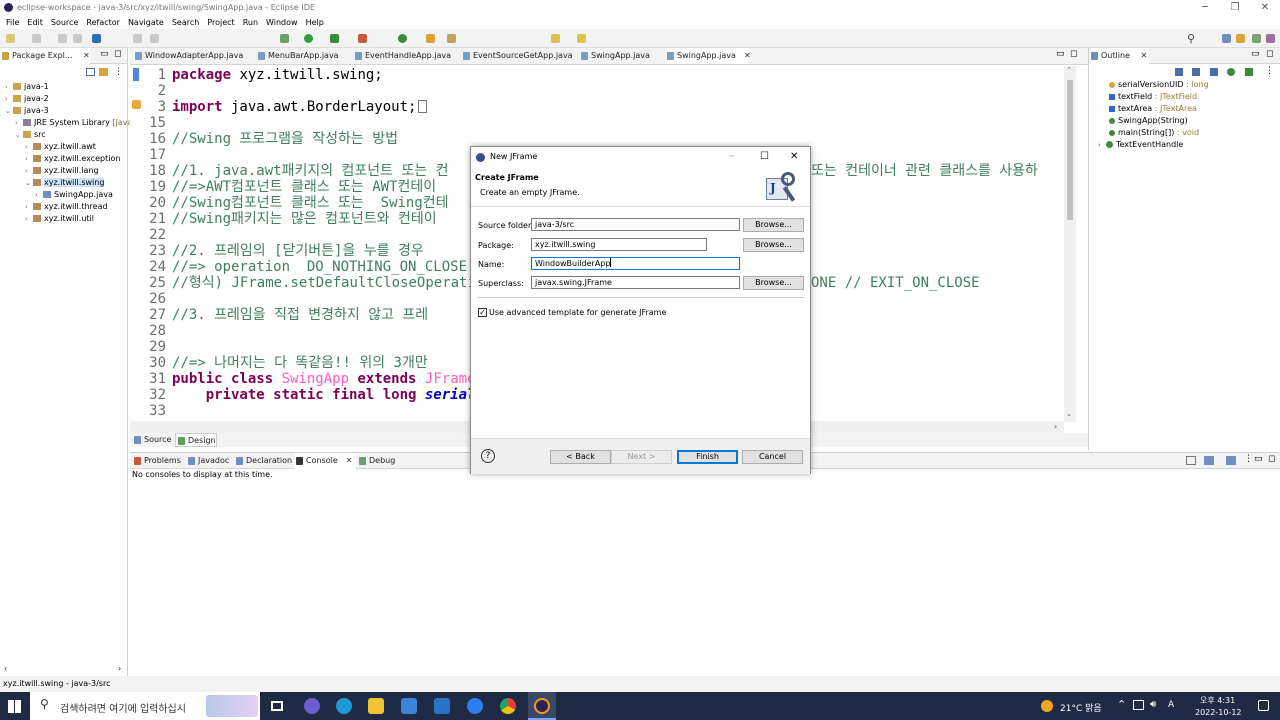  Describe the element at coordinates (145, 706) in the screenshot. I see `taskbar-search-box: ⚲ 검색하려면 여기에 입력하십시` at that location.